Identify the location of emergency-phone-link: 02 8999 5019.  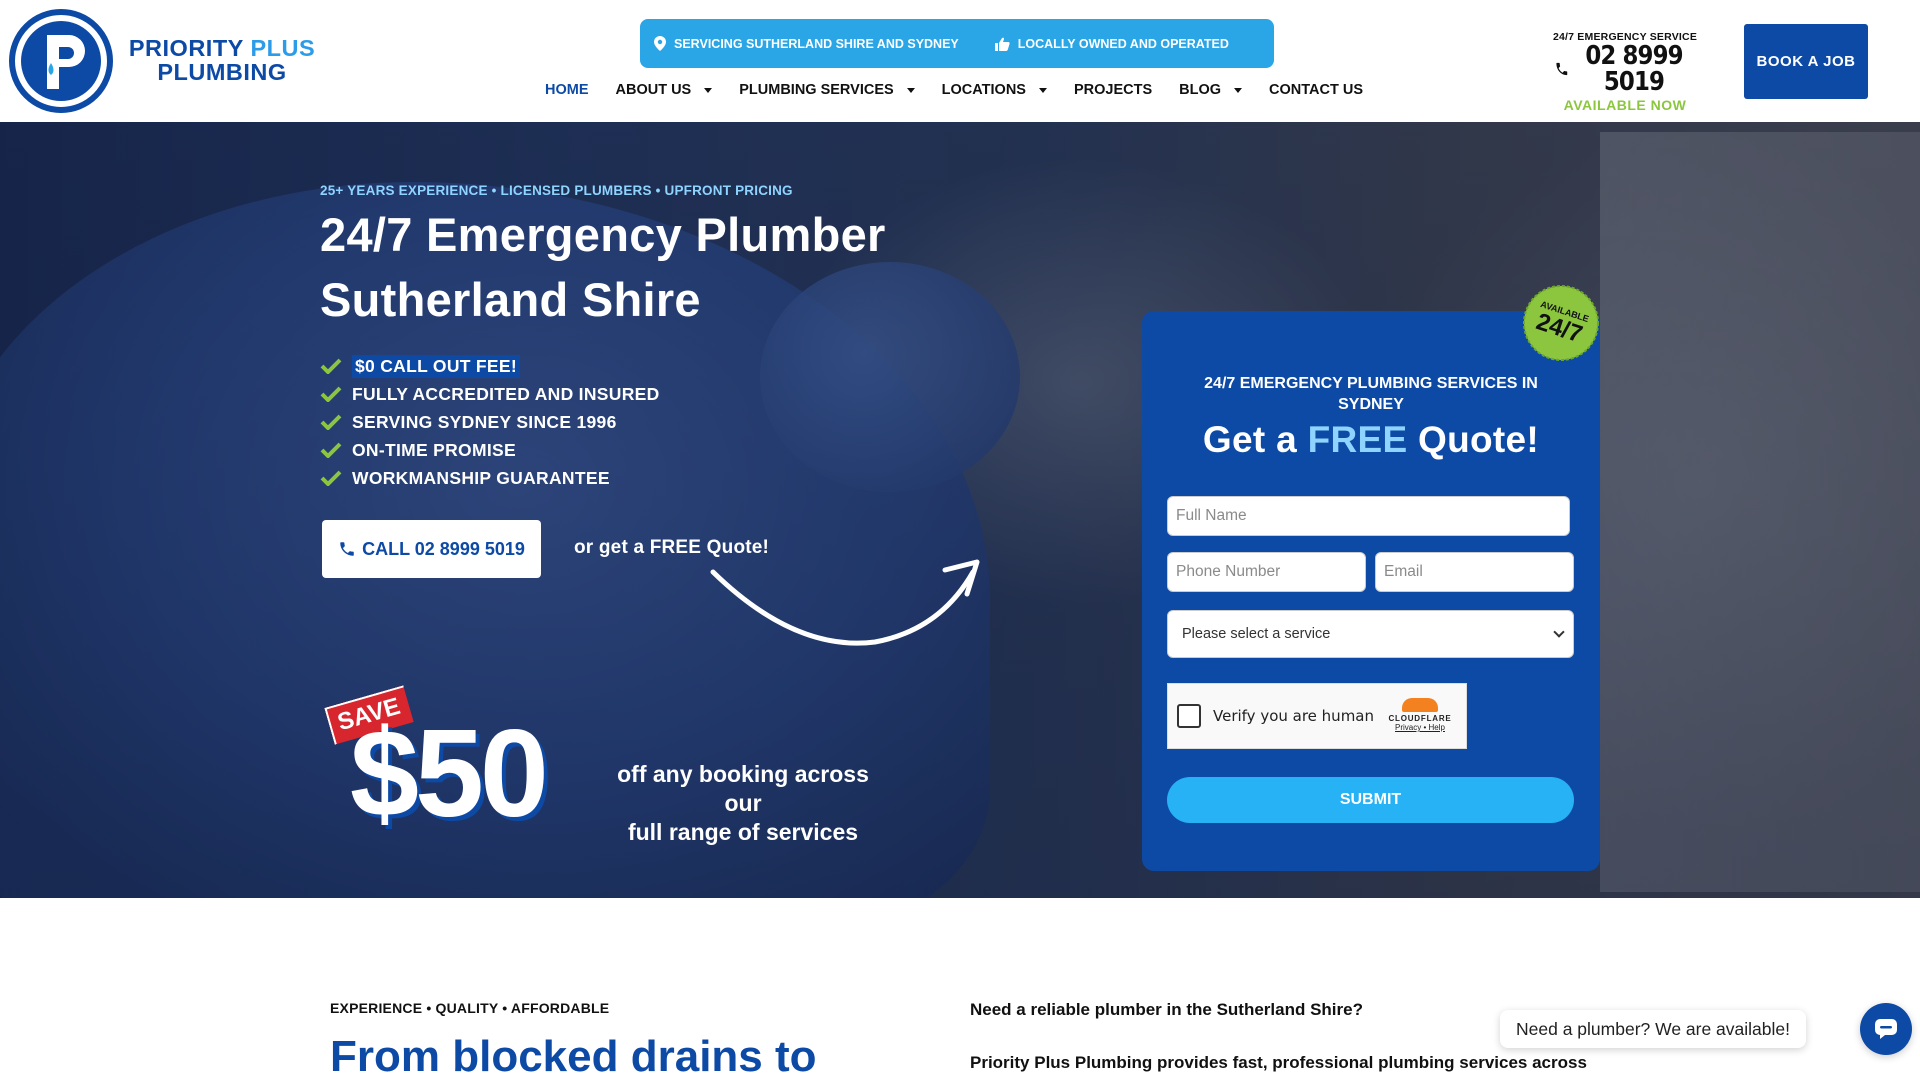
(1625, 69).